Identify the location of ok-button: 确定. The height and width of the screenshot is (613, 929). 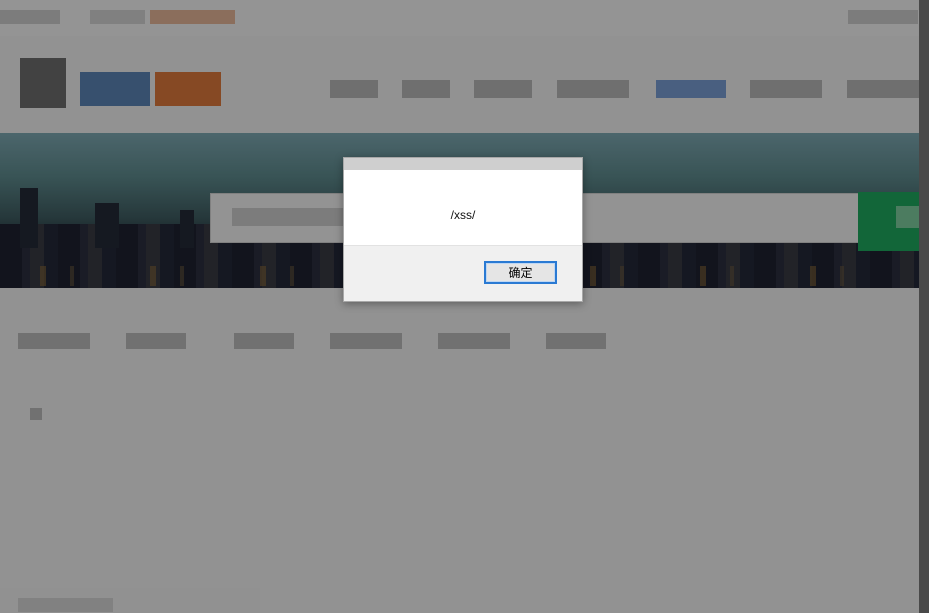
(520, 272).